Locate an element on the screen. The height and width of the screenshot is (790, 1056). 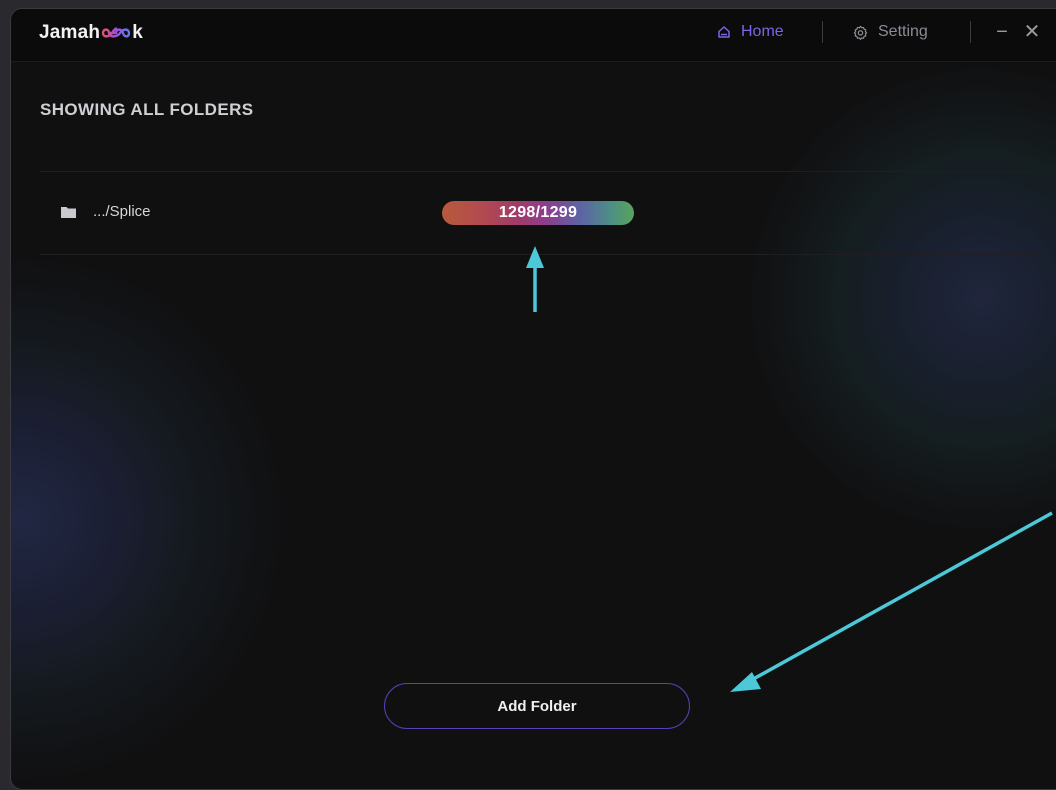
nav-home: Home is located at coordinates (750, 32).